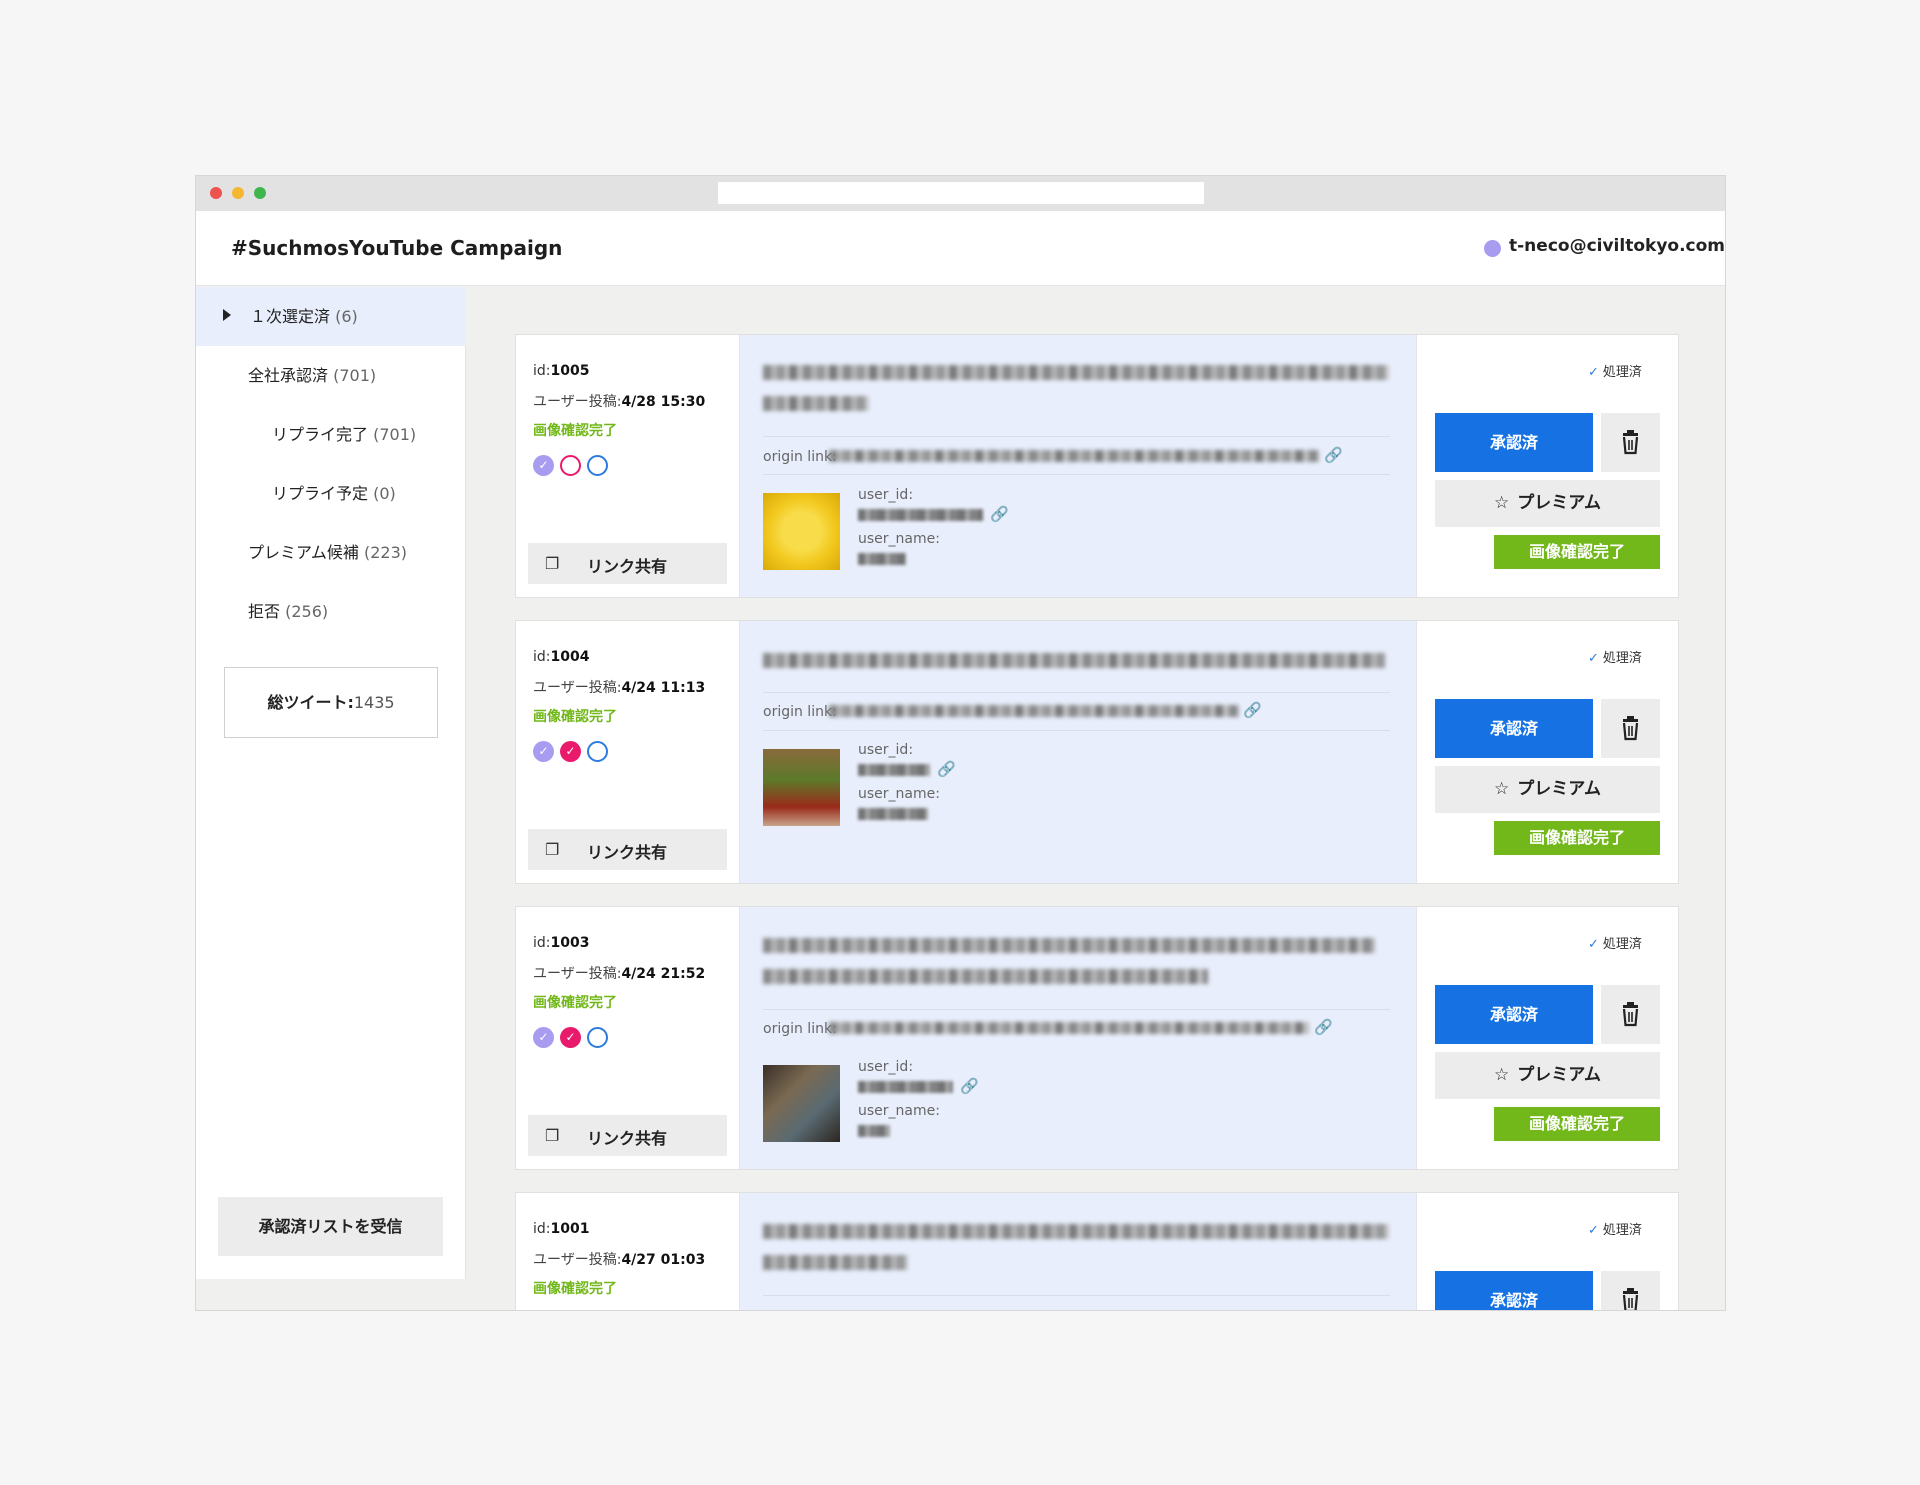 The width and height of the screenshot is (1920, 1485). Describe the element at coordinates (216, 193) in the screenshot. I see `window-close-button` at that location.